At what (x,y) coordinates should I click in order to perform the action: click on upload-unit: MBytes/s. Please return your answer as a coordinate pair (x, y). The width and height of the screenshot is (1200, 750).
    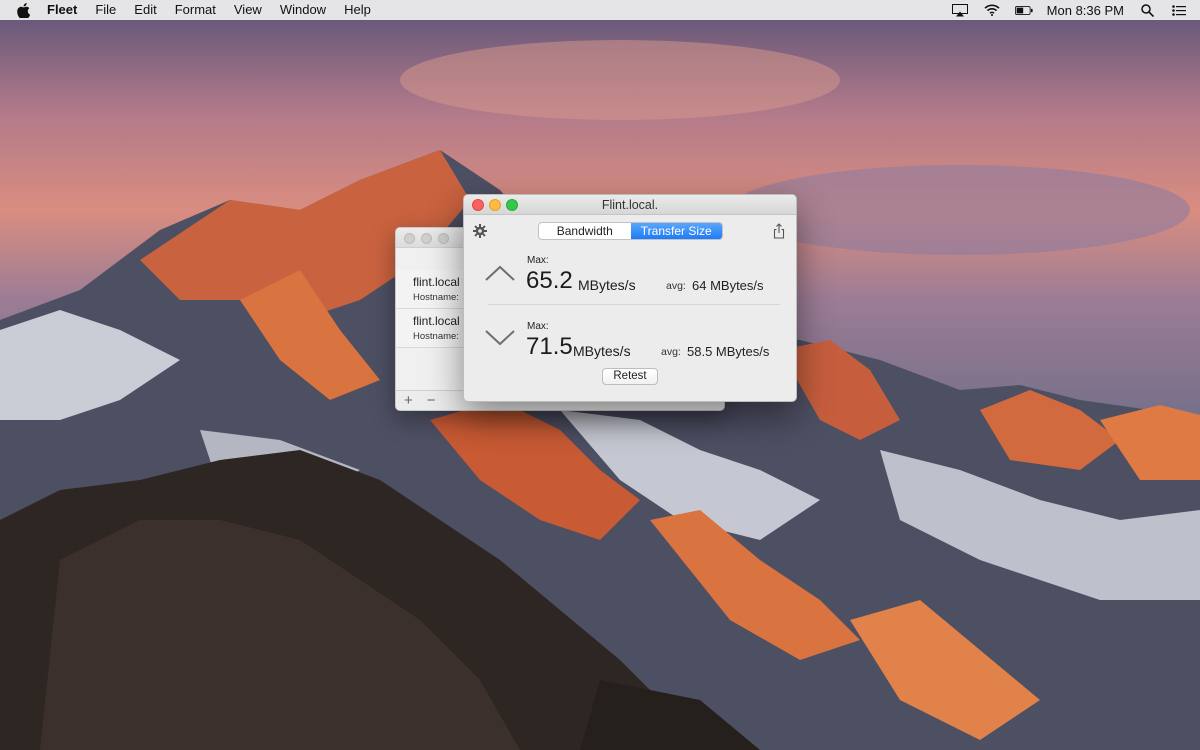
    Looking at the image, I should click on (607, 285).